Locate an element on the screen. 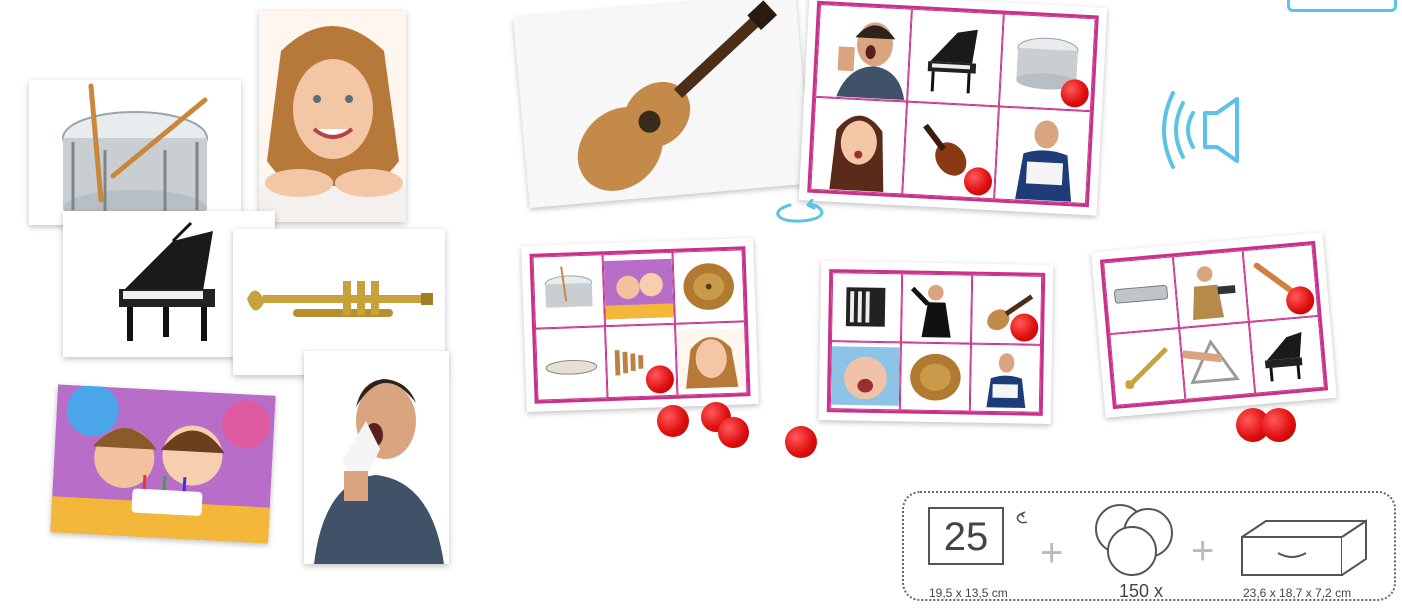 This screenshot has width=1402, height=608. plus-sign-1: + is located at coordinates (1052, 553).